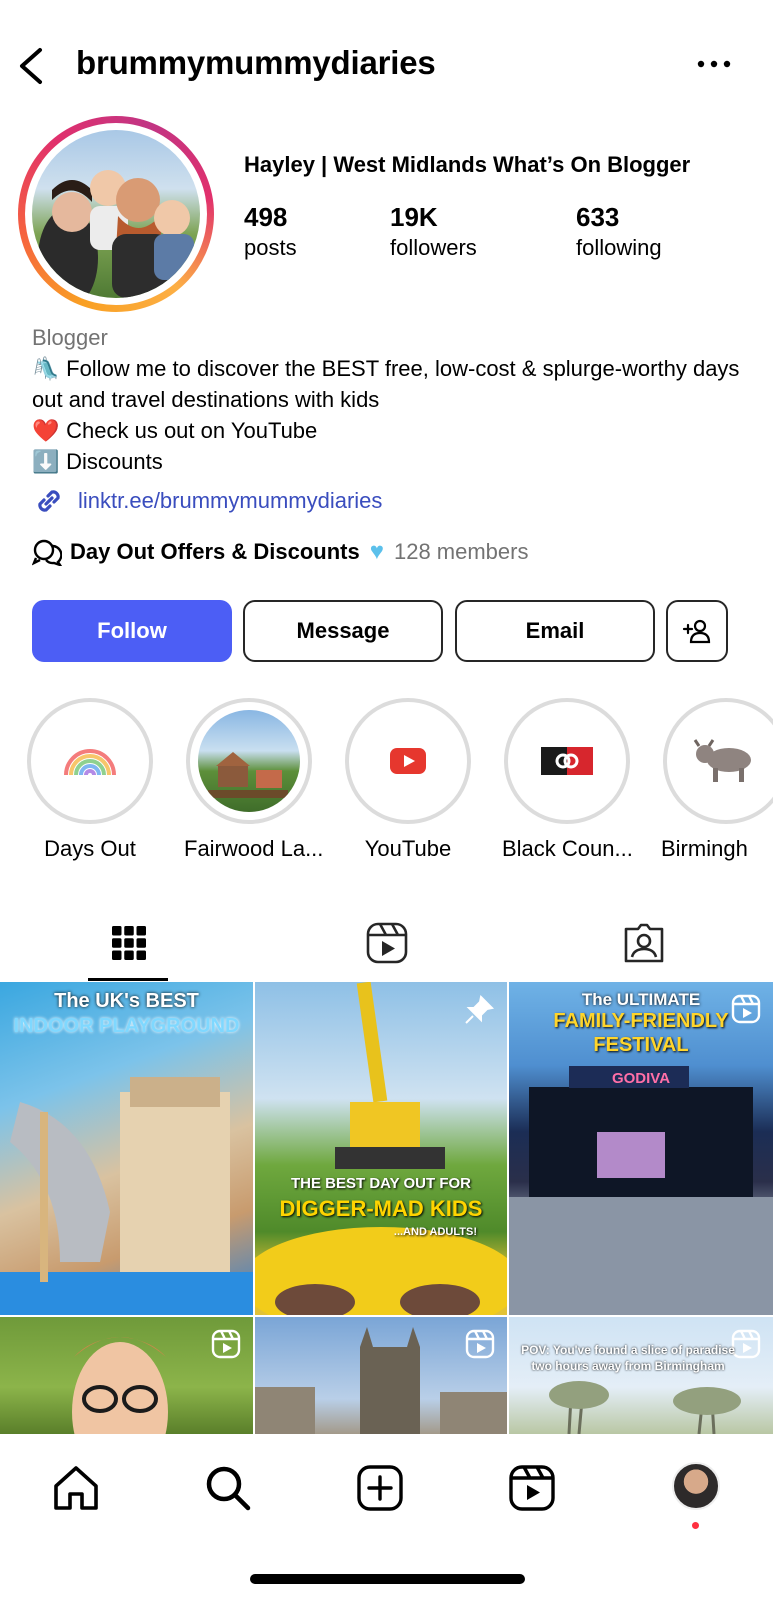  I want to click on rainbow-icon, so click(90, 761).